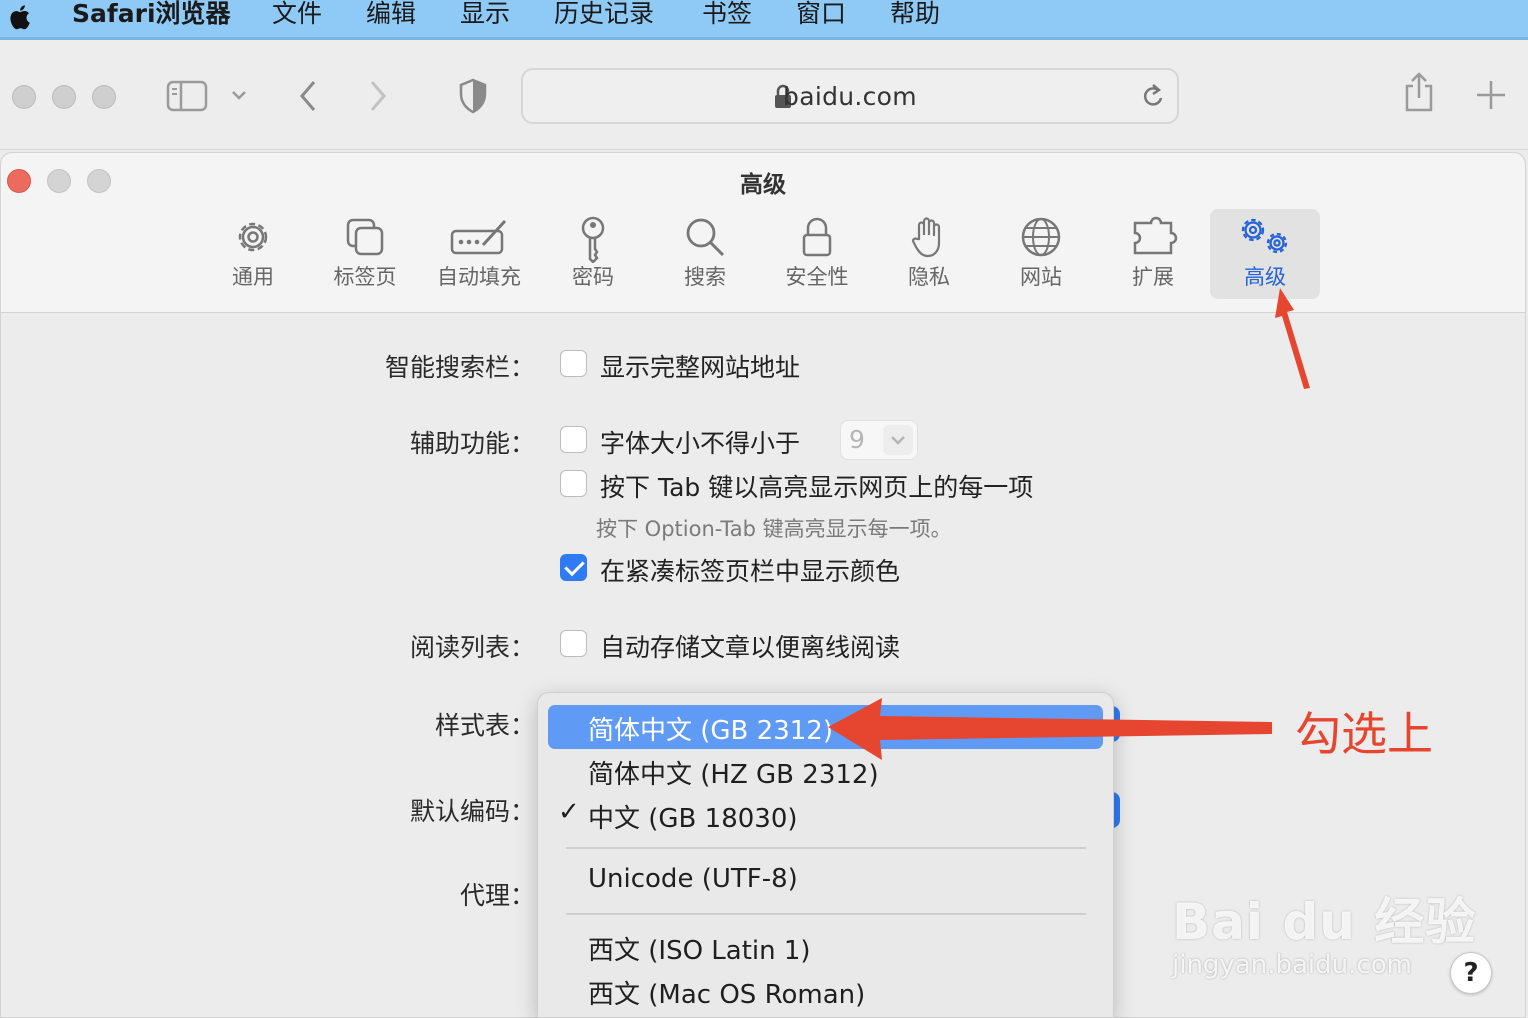 This screenshot has width=1528, height=1018. I want to click on url-text: baidu.com, so click(850, 96).